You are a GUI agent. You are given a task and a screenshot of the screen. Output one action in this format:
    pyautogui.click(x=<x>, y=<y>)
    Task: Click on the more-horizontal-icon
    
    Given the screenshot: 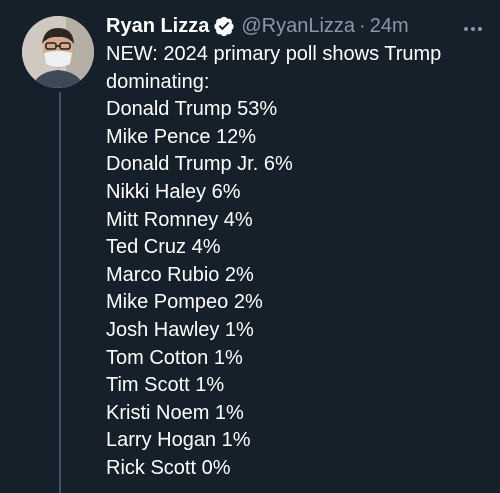 What is the action you would take?
    pyautogui.click(x=473, y=26)
    